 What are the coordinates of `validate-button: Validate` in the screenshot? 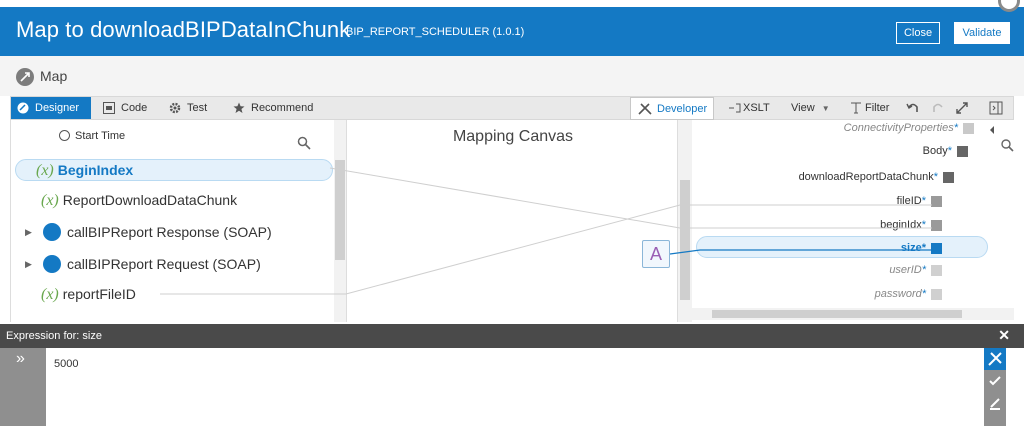 It's located at (982, 33).